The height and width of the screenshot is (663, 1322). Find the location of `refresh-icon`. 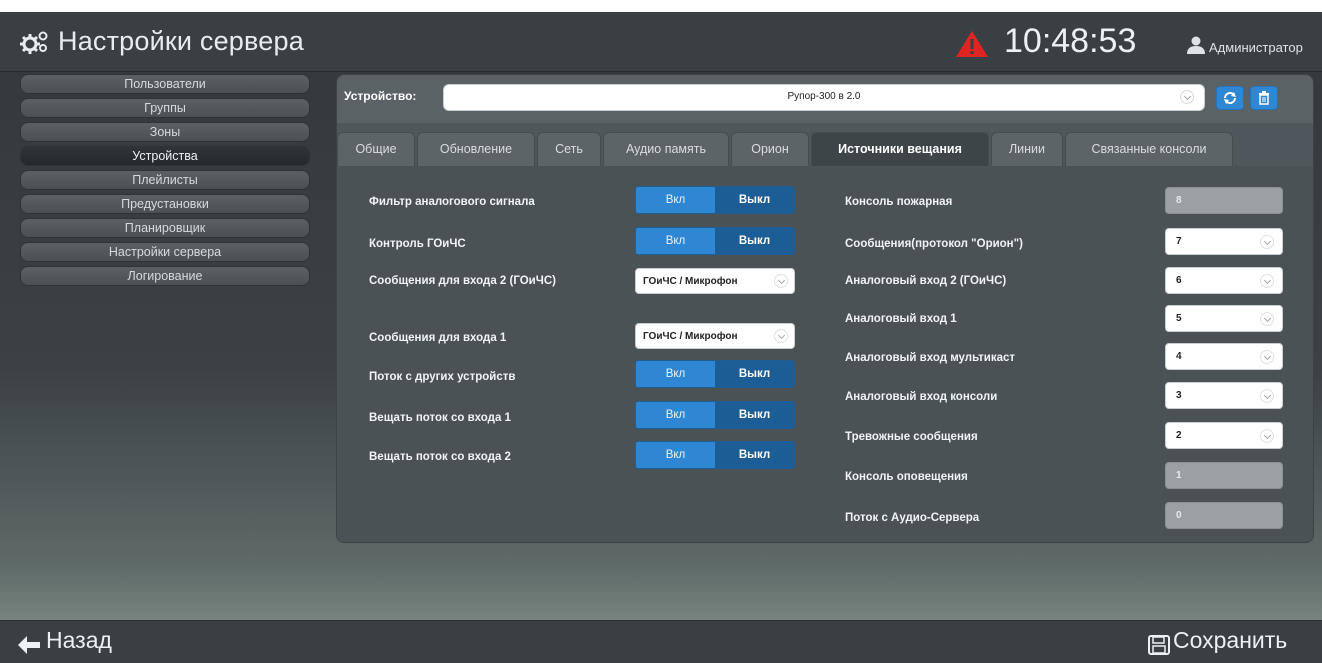

refresh-icon is located at coordinates (1230, 98).